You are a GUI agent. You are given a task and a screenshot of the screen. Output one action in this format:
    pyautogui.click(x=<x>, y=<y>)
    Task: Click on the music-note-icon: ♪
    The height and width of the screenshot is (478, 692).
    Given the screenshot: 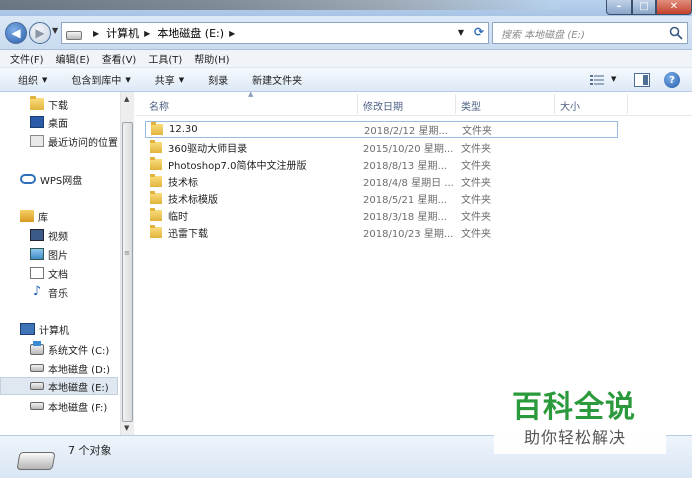 What is the action you would take?
    pyautogui.click(x=37, y=291)
    